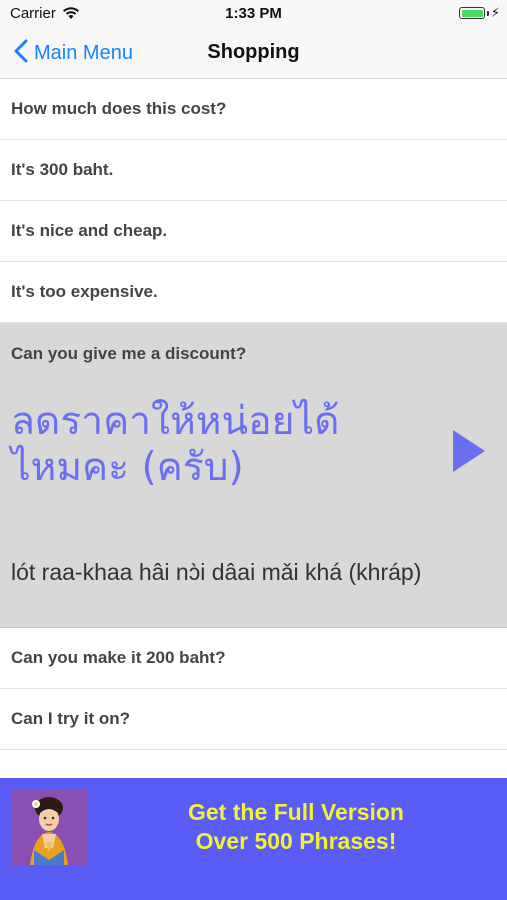 The width and height of the screenshot is (507, 900). Describe the element at coordinates (127, 467) in the screenshot. I see `thai-line: ไหมคะ (ครับ)` at that location.